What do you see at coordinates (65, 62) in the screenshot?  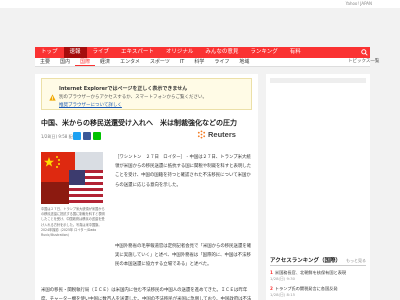 I see `category-tab: 国内` at bounding box center [65, 62].